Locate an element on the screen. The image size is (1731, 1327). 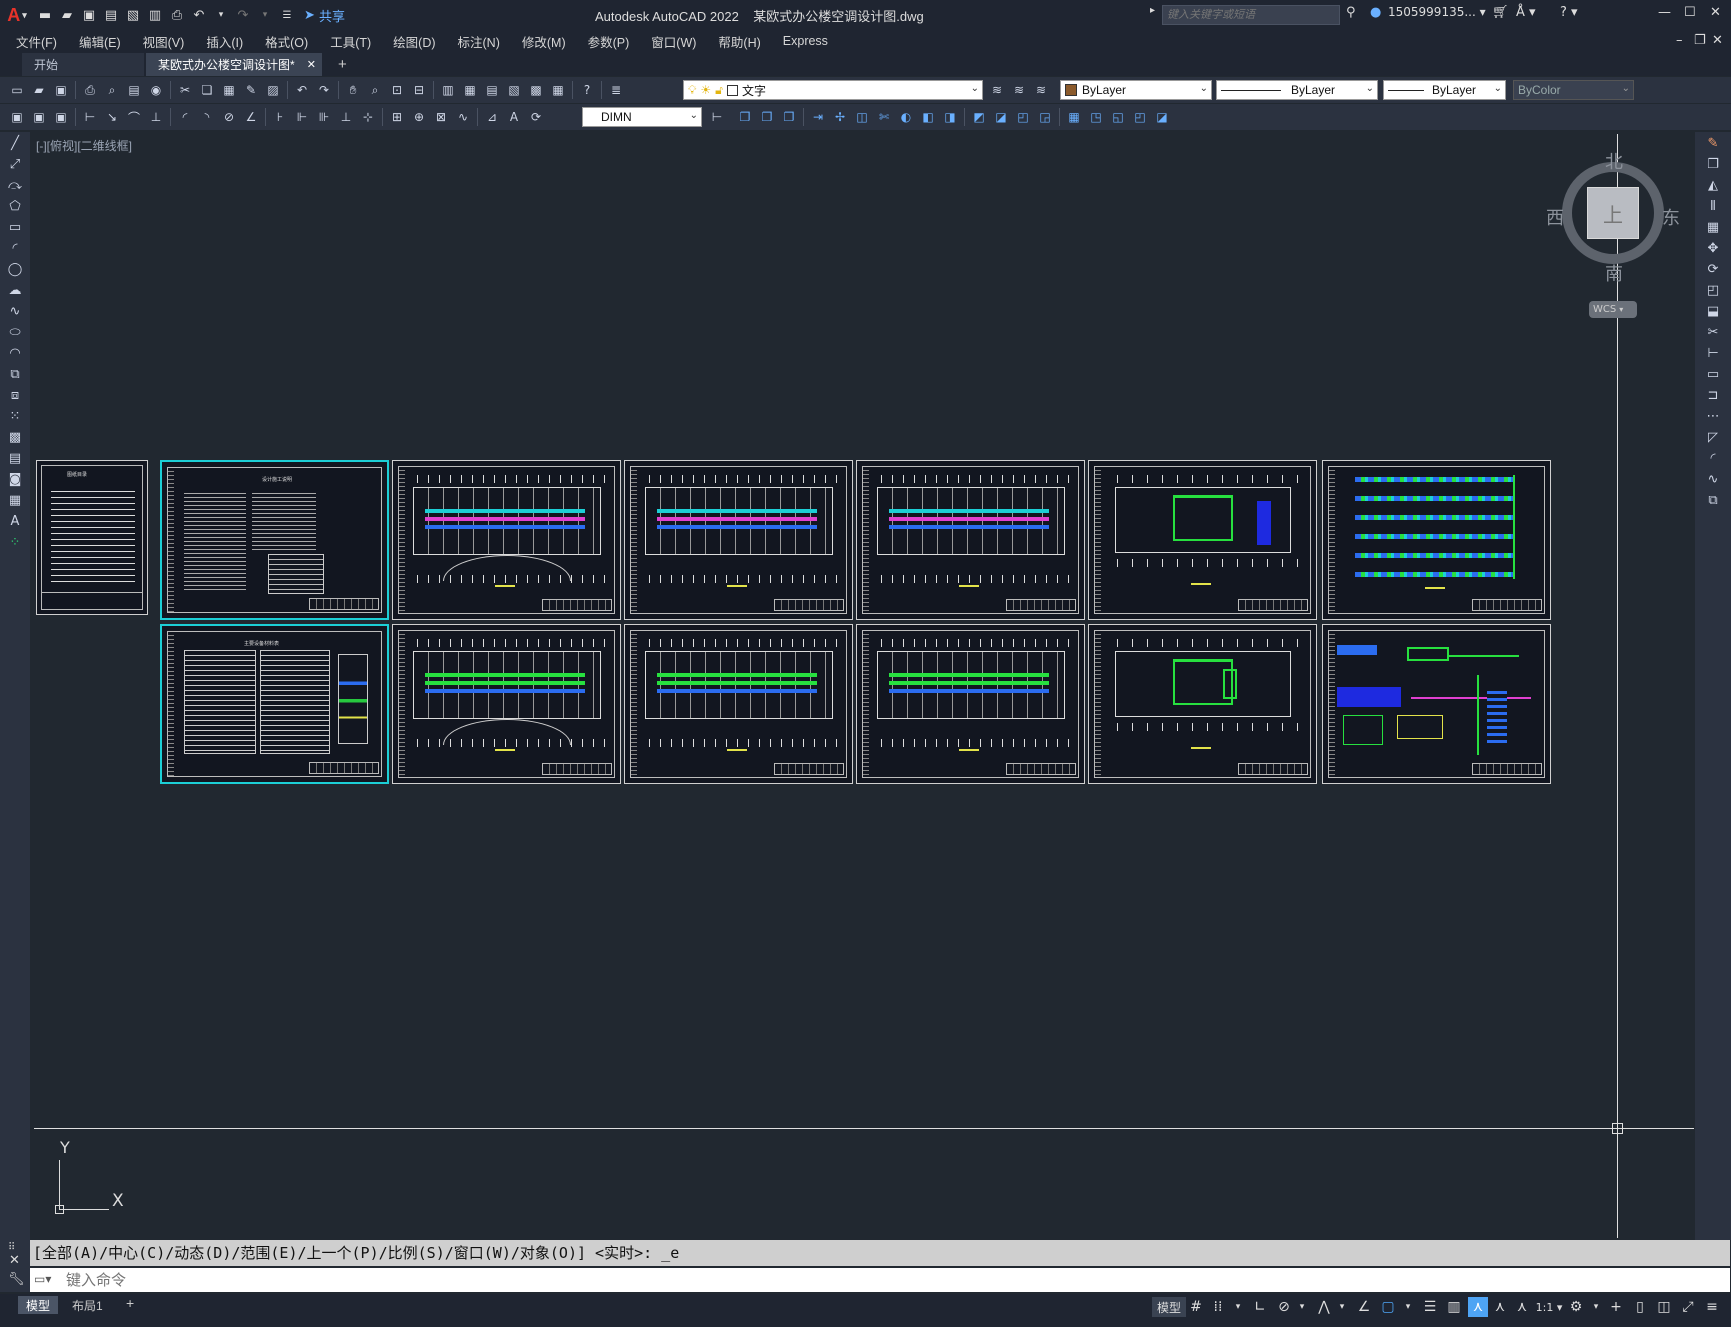
menu-parametric: 参数(P) is located at coordinates (609, 41).